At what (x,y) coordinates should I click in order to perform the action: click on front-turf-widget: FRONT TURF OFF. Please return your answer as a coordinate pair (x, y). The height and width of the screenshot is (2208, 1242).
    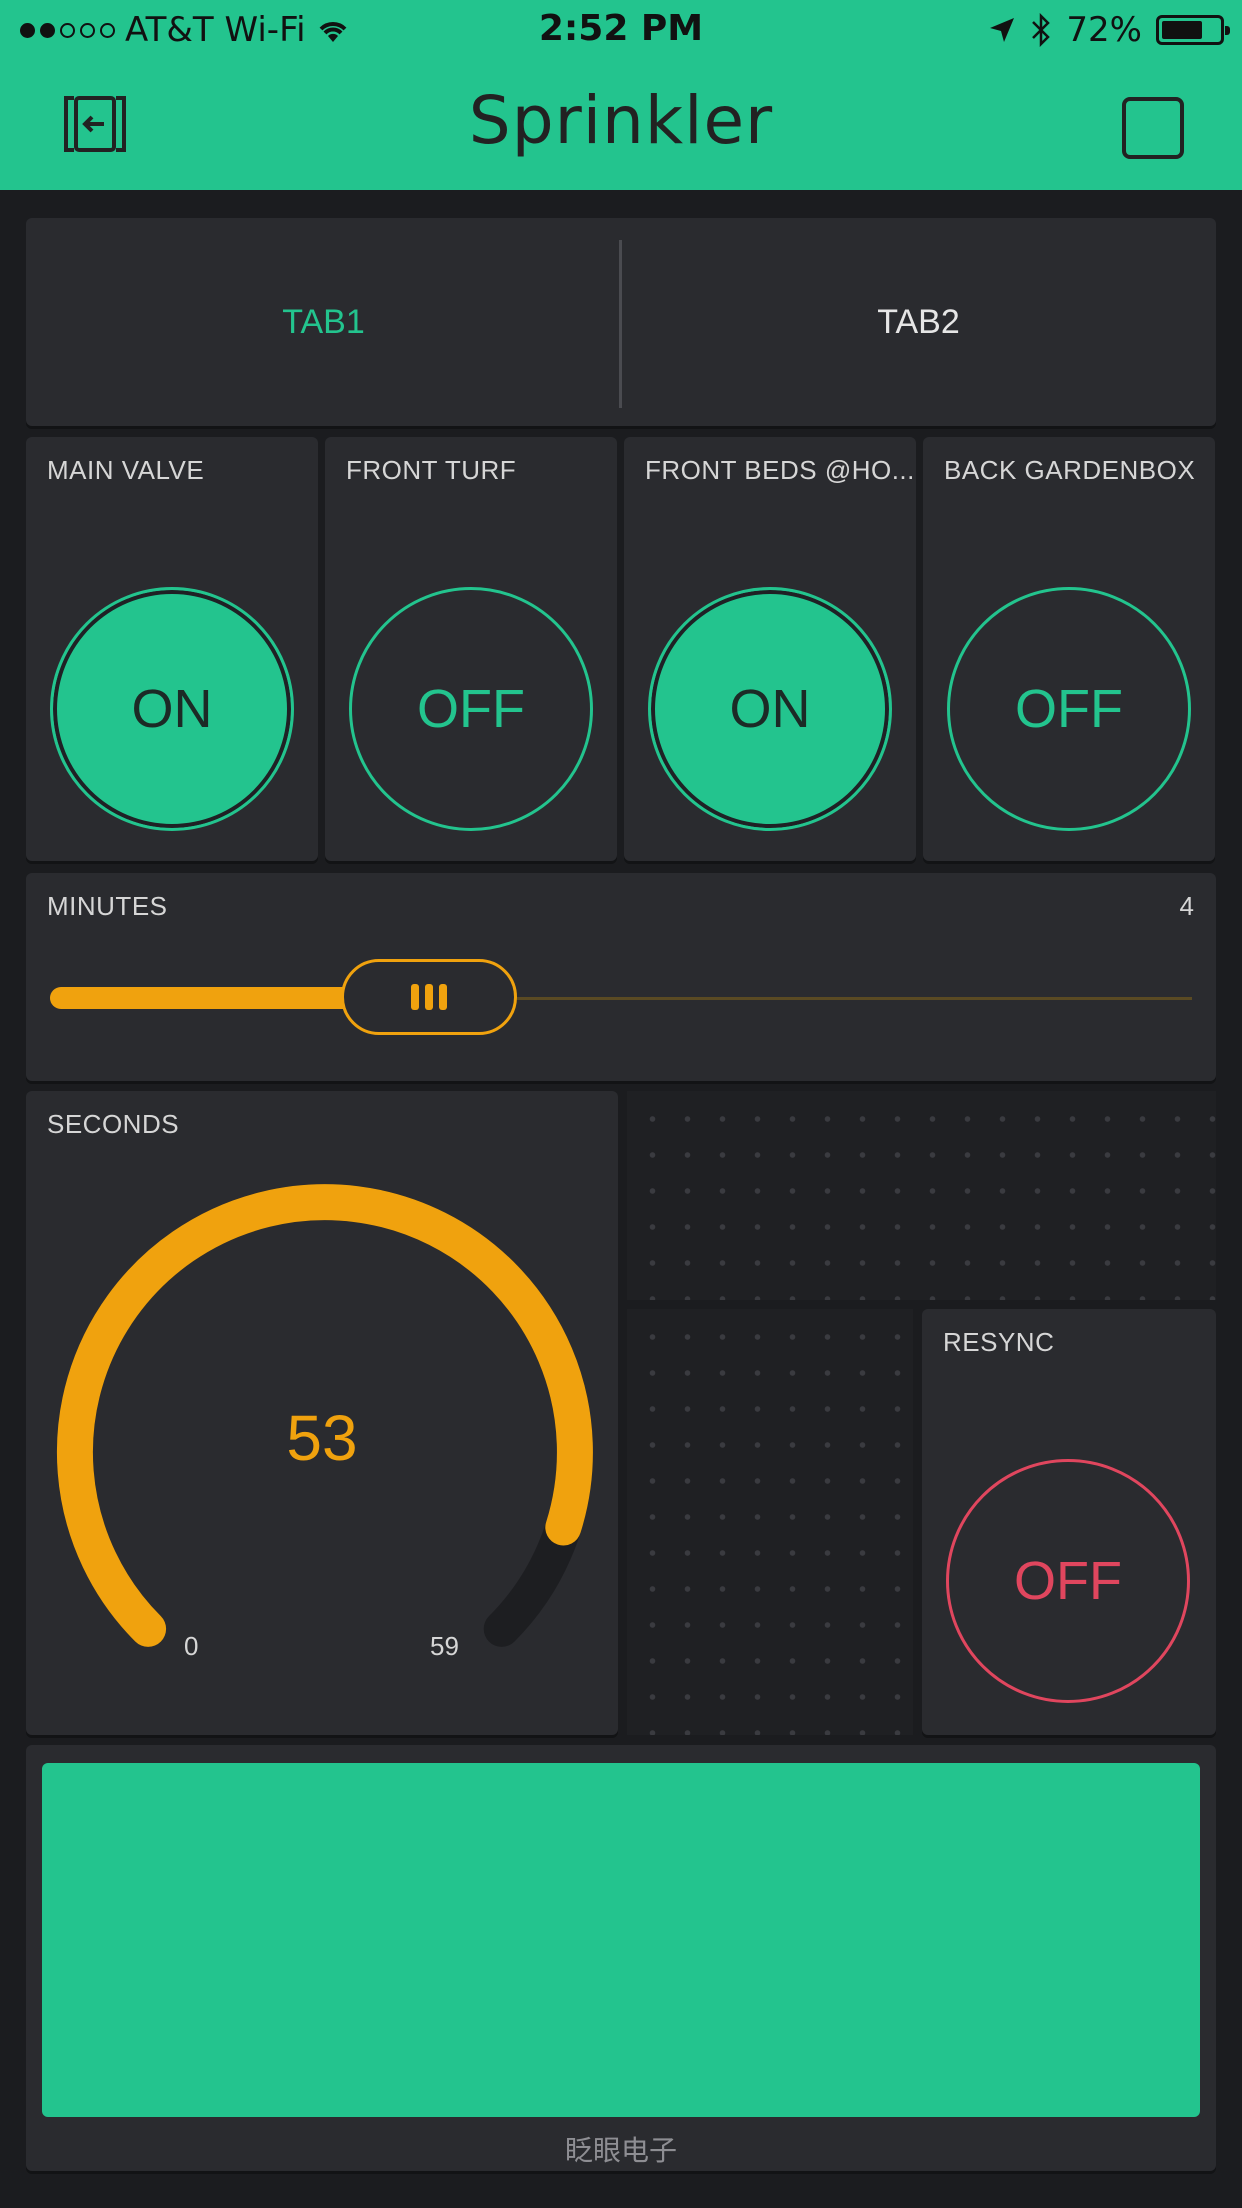
    Looking at the image, I should click on (471, 649).